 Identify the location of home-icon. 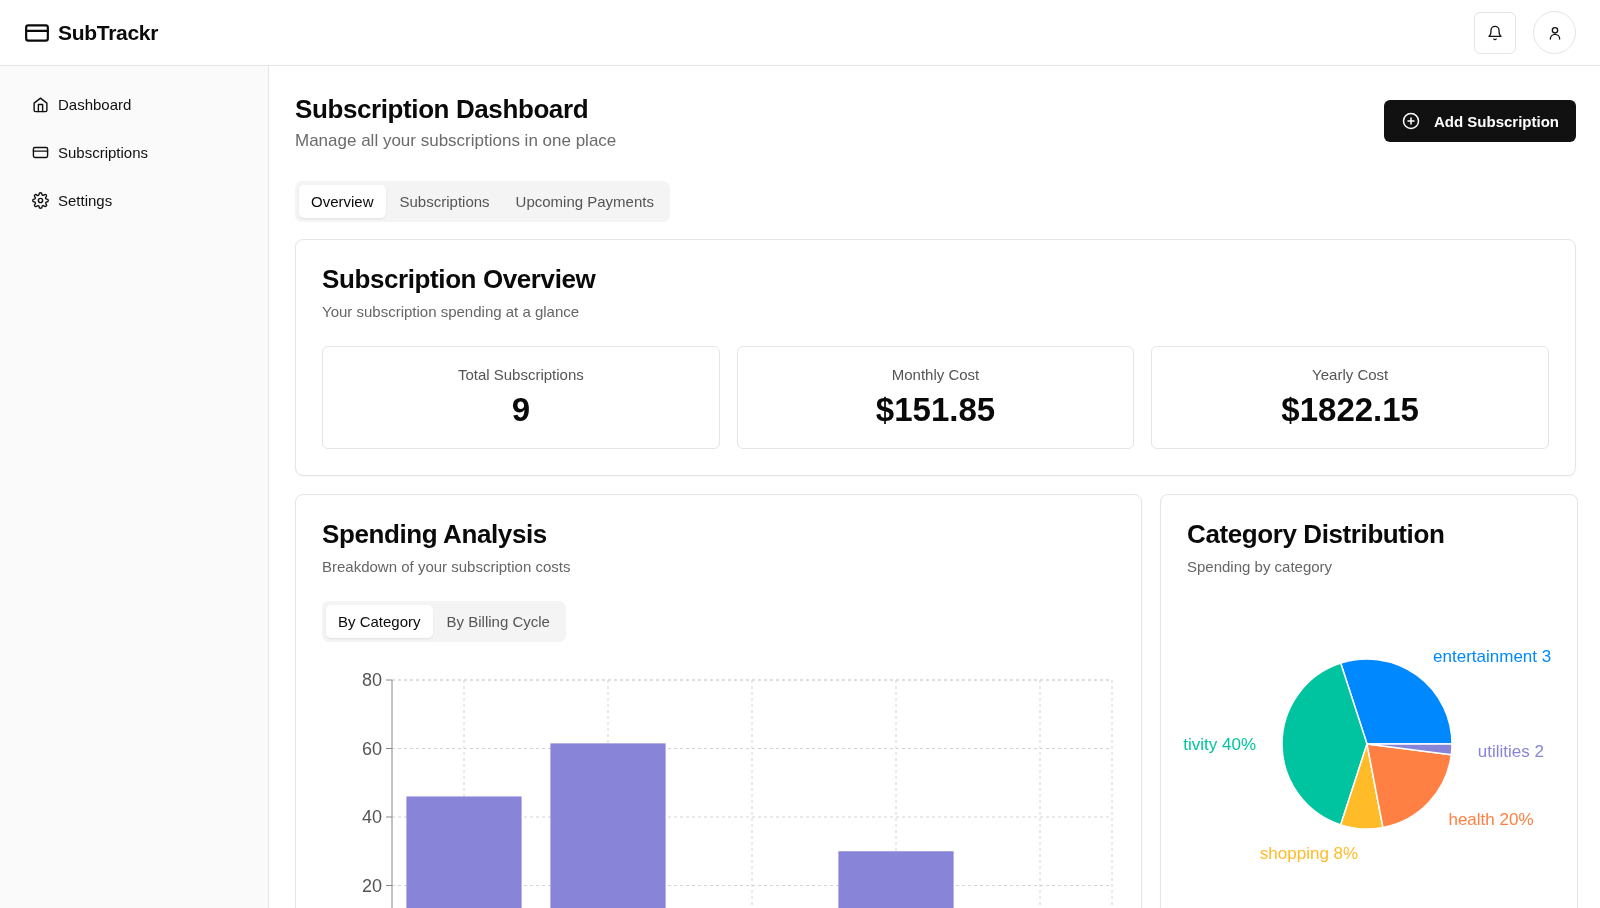
(40, 104).